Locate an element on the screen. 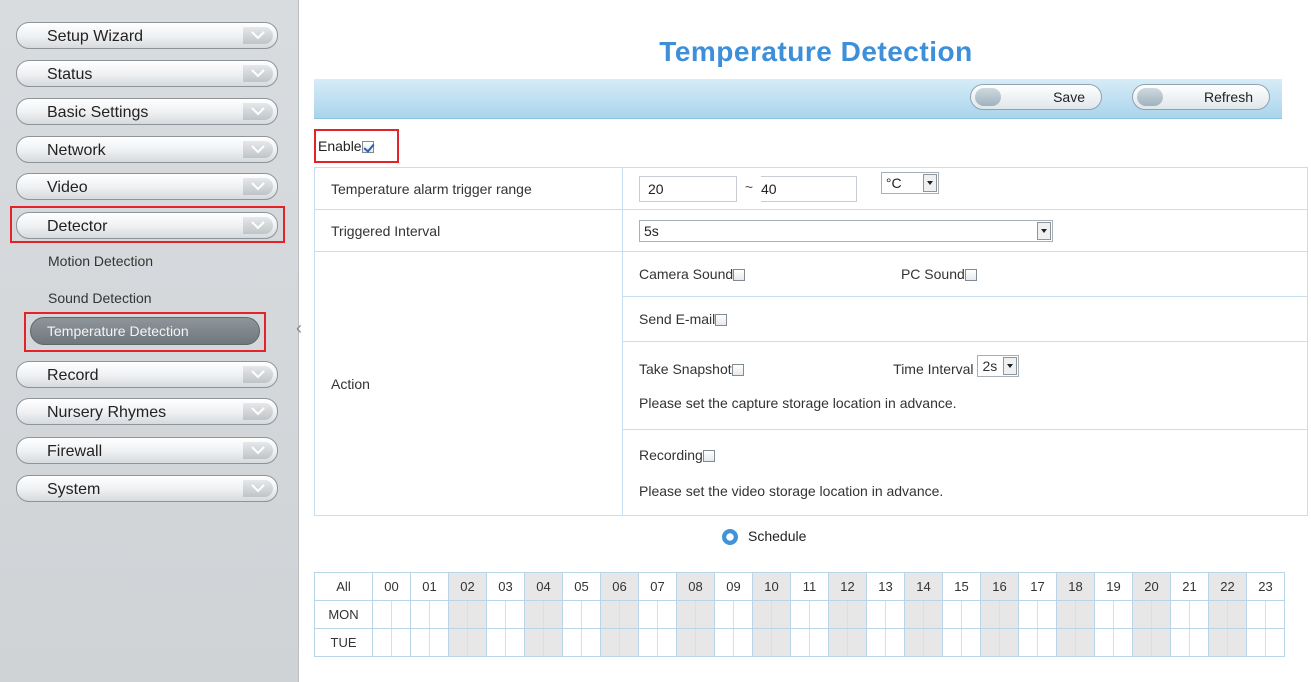  hour-header: 18 is located at coordinates (1075, 586).